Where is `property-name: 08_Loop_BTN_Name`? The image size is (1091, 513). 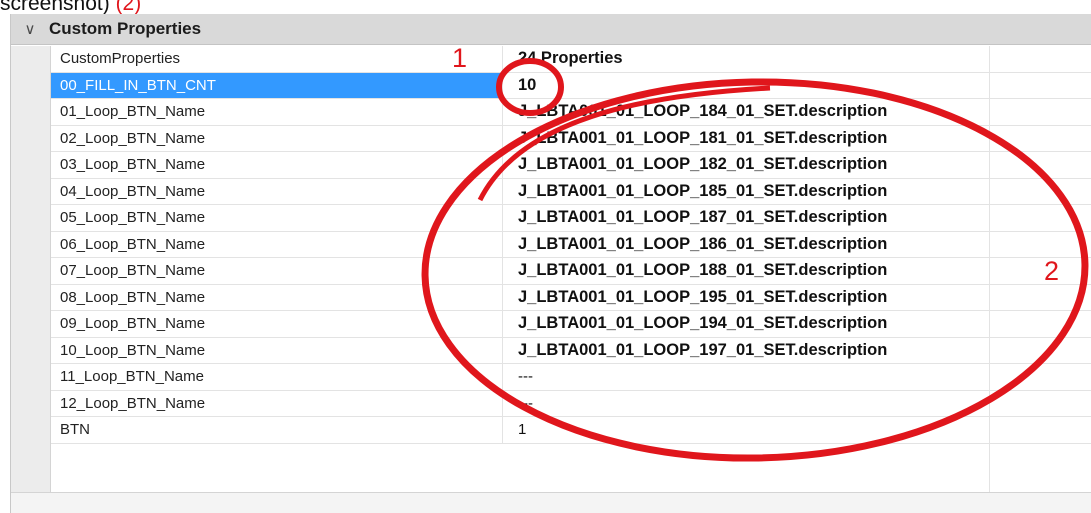
property-name: 08_Loop_BTN_Name is located at coordinates (277, 297).